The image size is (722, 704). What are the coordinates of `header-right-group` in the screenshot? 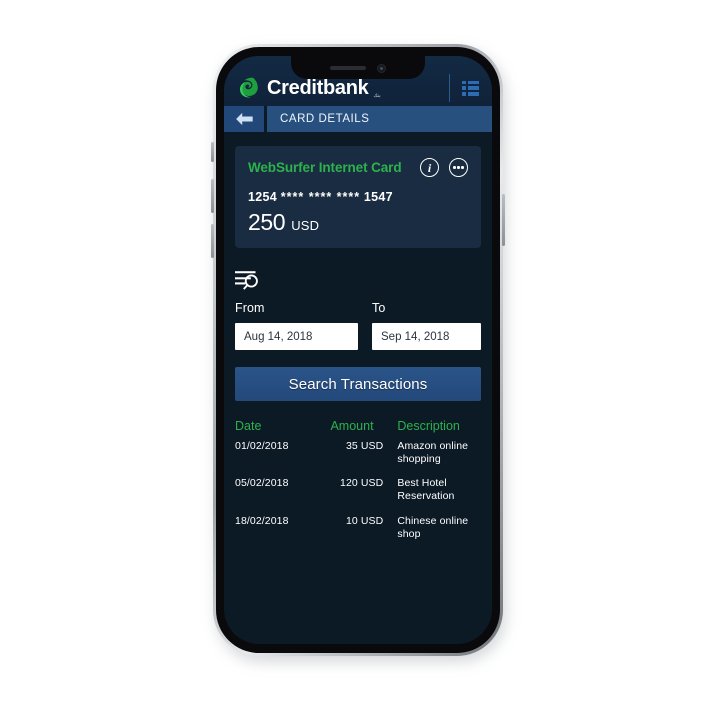 It's located at (470, 88).